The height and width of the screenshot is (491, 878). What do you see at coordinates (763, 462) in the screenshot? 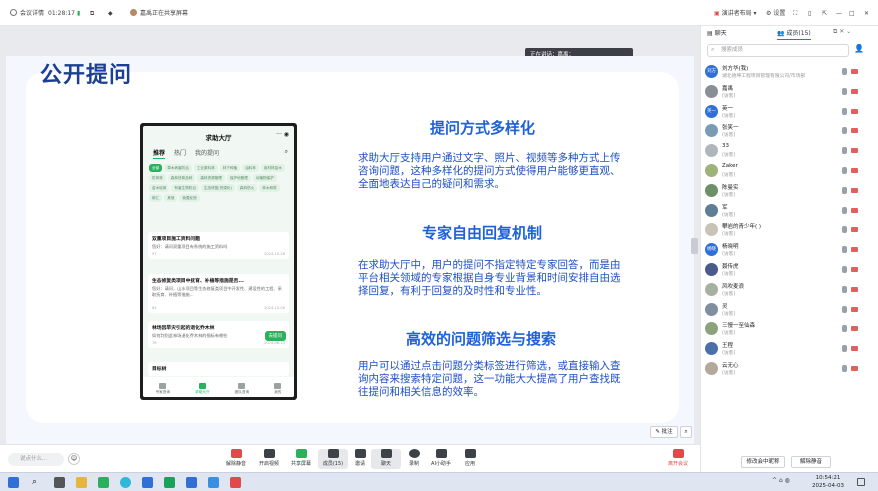
I see `rename-button: 修改会中昵称` at bounding box center [763, 462].